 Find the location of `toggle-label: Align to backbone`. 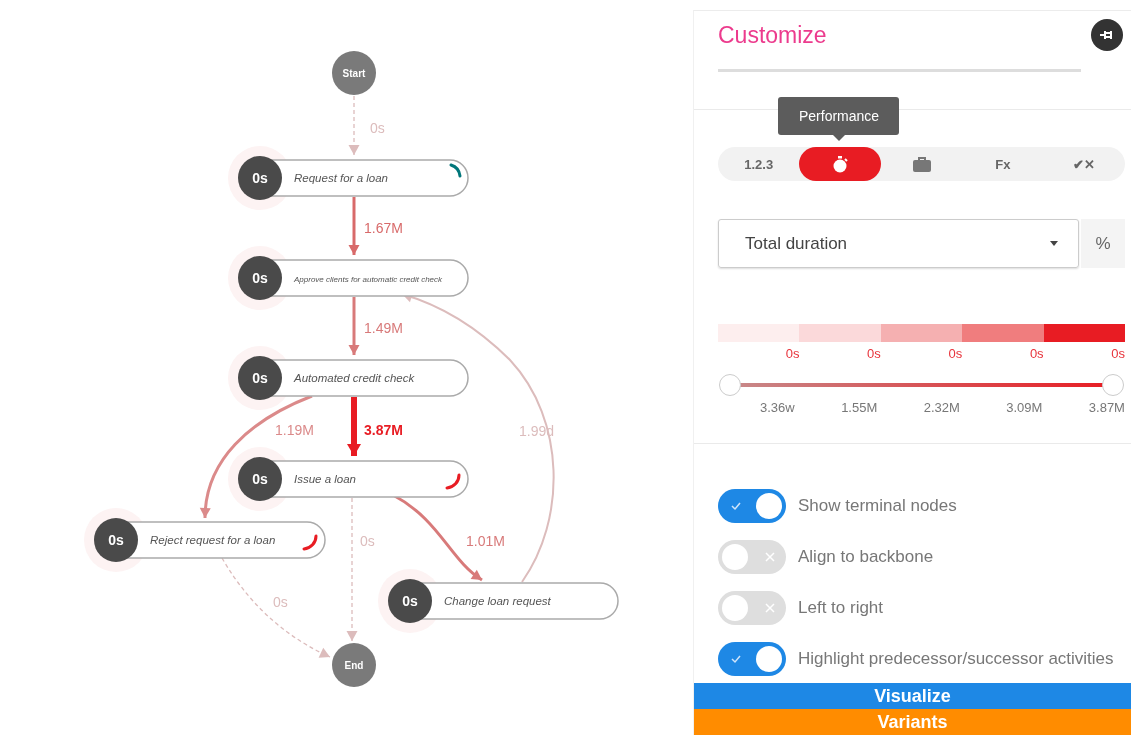

toggle-label: Align to backbone is located at coordinates (866, 557).